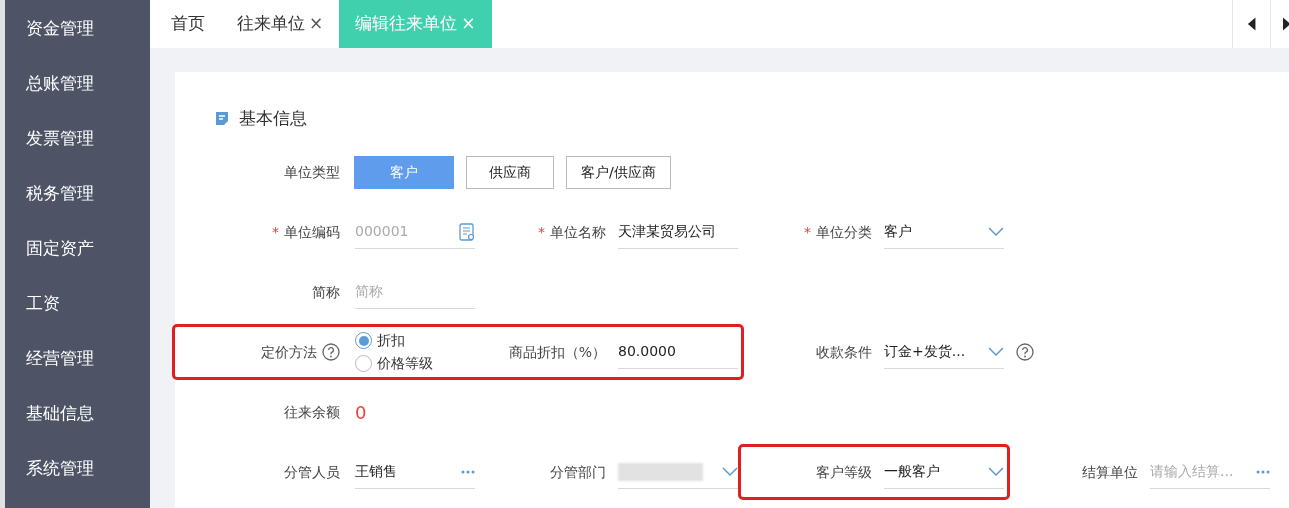 The width and height of the screenshot is (1289, 508). What do you see at coordinates (77, 311) in the screenshot?
I see `sidebar-item: 工资` at bounding box center [77, 311].